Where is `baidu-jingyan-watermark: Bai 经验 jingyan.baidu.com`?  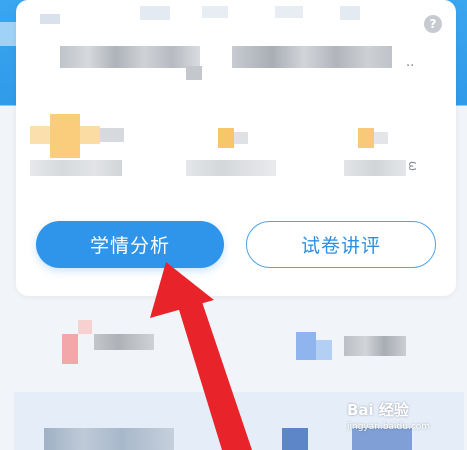
baidu-jingyan-watermark: Bai 经验 jingyan.baidu.com is located at coordinates (404, 416).